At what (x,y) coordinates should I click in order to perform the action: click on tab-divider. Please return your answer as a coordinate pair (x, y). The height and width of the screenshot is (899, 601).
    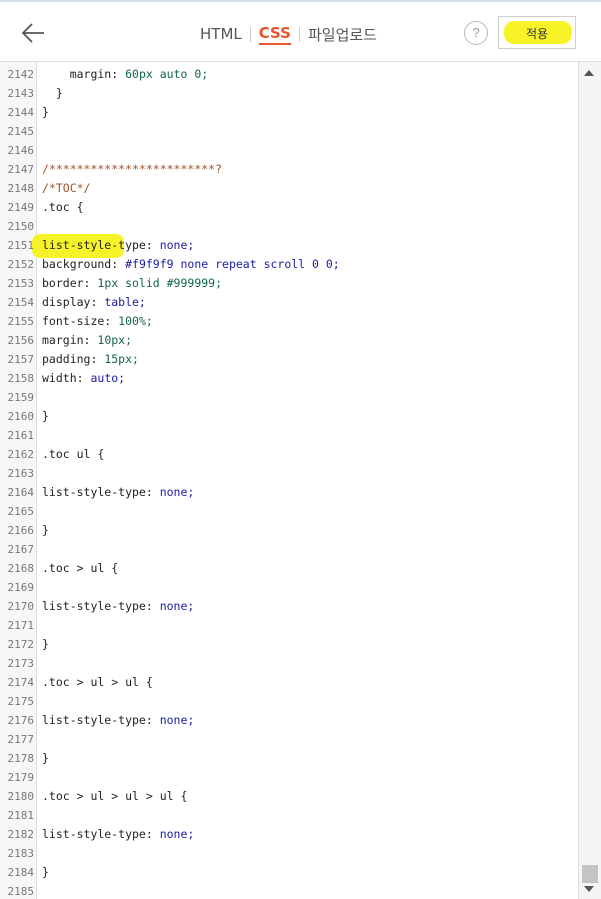
    Looking at the image, I should click on (299, 34).